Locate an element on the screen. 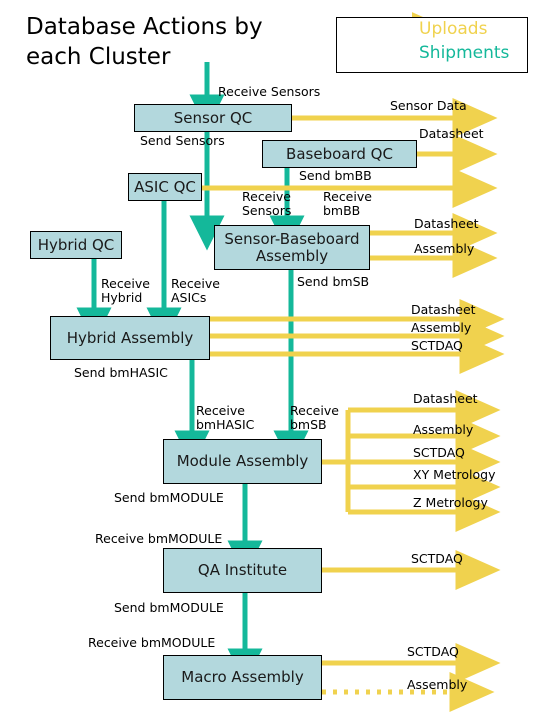 The image size is (540, 720). edge-label-receive-bmbb: Receive bmBB is located at coordinates (347, 203).